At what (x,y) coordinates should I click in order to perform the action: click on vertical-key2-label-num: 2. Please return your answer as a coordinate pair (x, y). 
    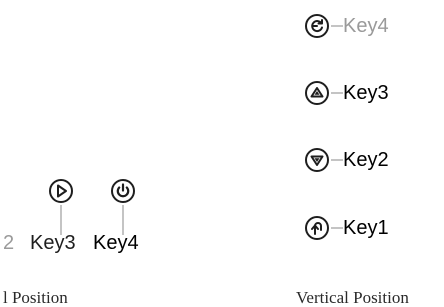
    Looking at the image, I should click on (383, 160).